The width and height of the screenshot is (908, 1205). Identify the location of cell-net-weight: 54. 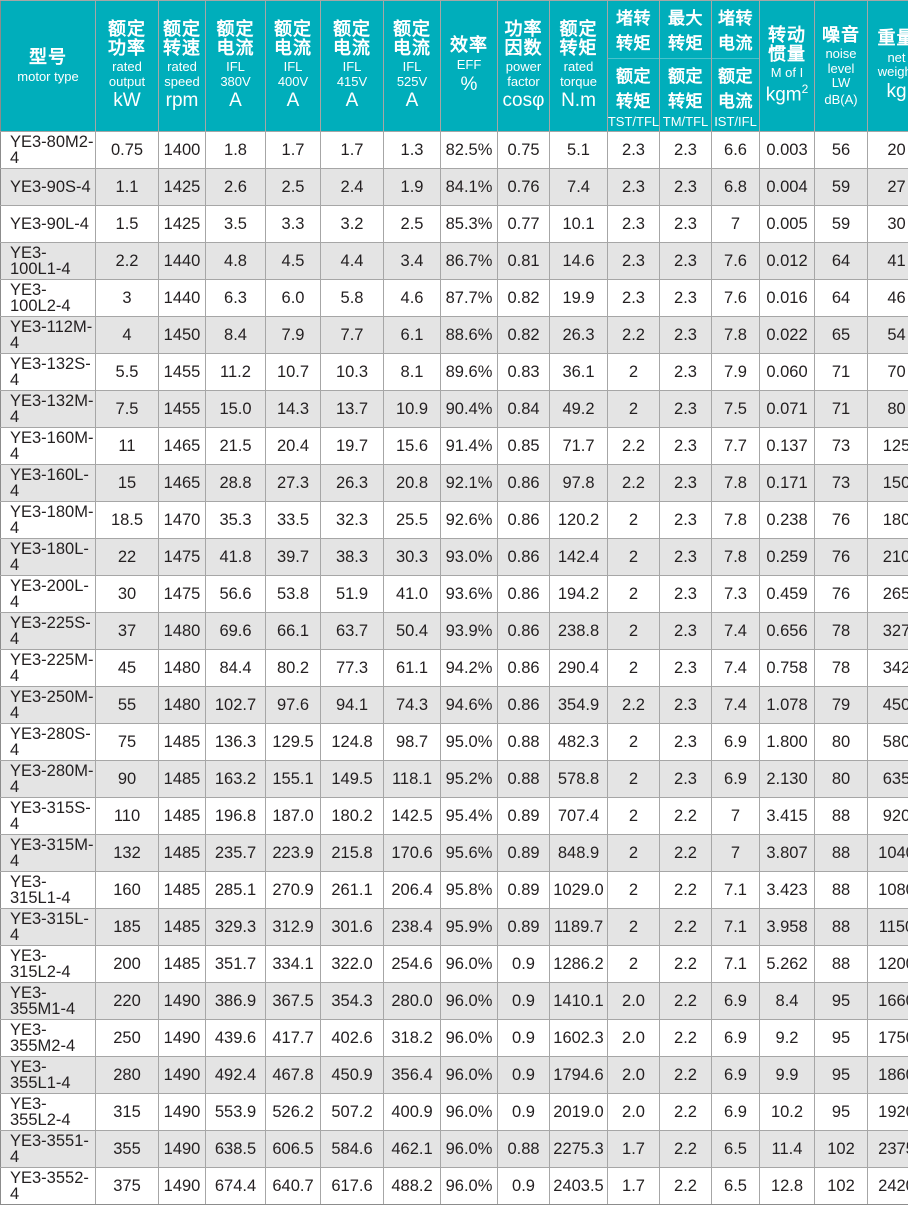
(888, 335).